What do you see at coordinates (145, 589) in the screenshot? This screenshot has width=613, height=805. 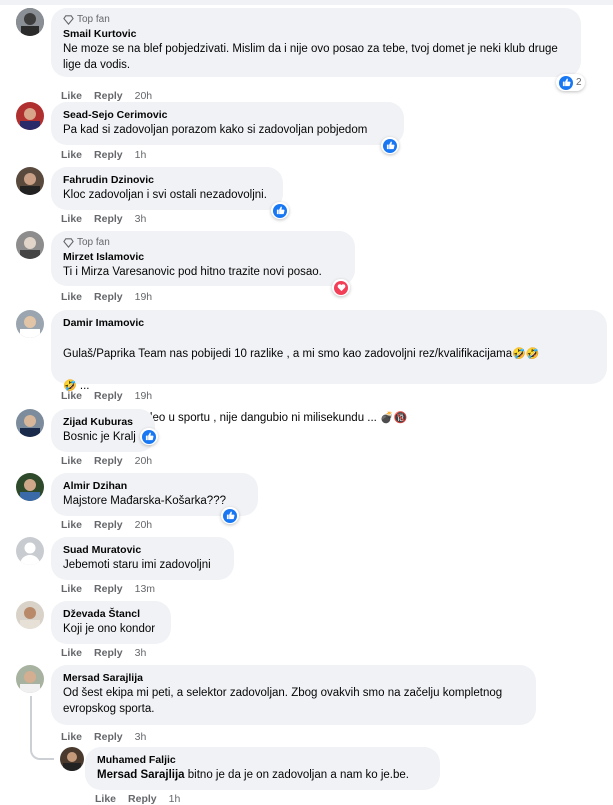 I see `timestamp: 13m` at bounding box center [145, 589].